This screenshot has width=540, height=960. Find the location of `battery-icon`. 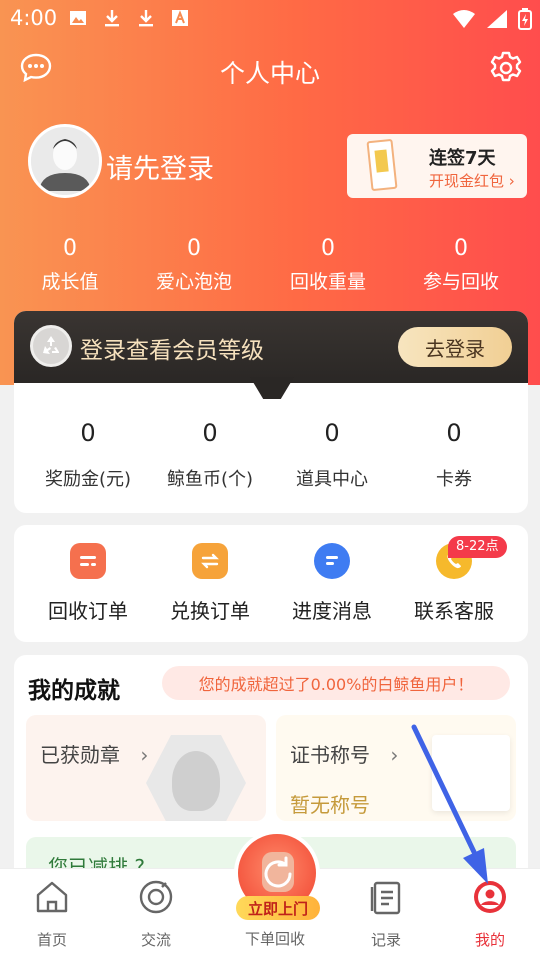

battery-icon is located at coordinates (525, 21).